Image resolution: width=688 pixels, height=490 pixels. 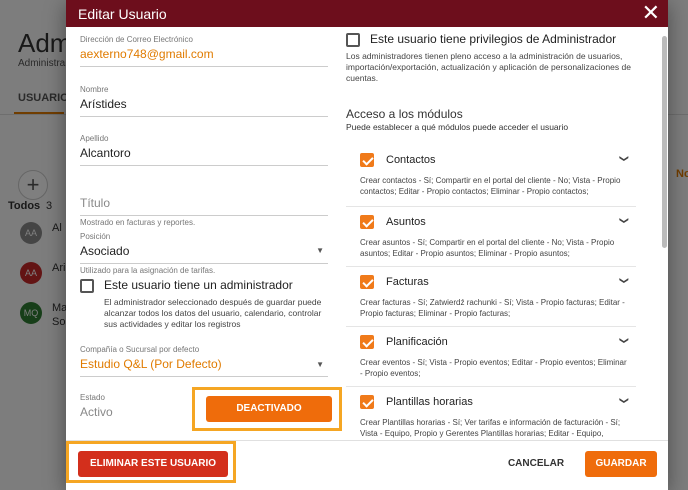 I want to click on module-name: Facturas, so click(x=407, y=282).